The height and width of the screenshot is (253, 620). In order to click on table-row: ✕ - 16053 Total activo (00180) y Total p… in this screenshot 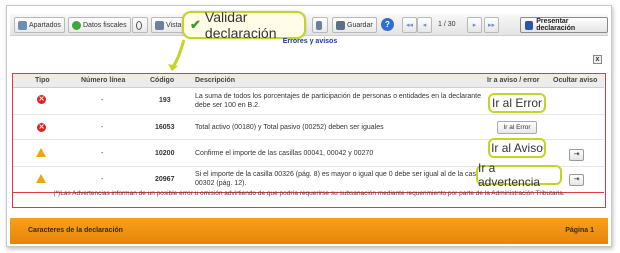, I will do `click(308, 128)`.